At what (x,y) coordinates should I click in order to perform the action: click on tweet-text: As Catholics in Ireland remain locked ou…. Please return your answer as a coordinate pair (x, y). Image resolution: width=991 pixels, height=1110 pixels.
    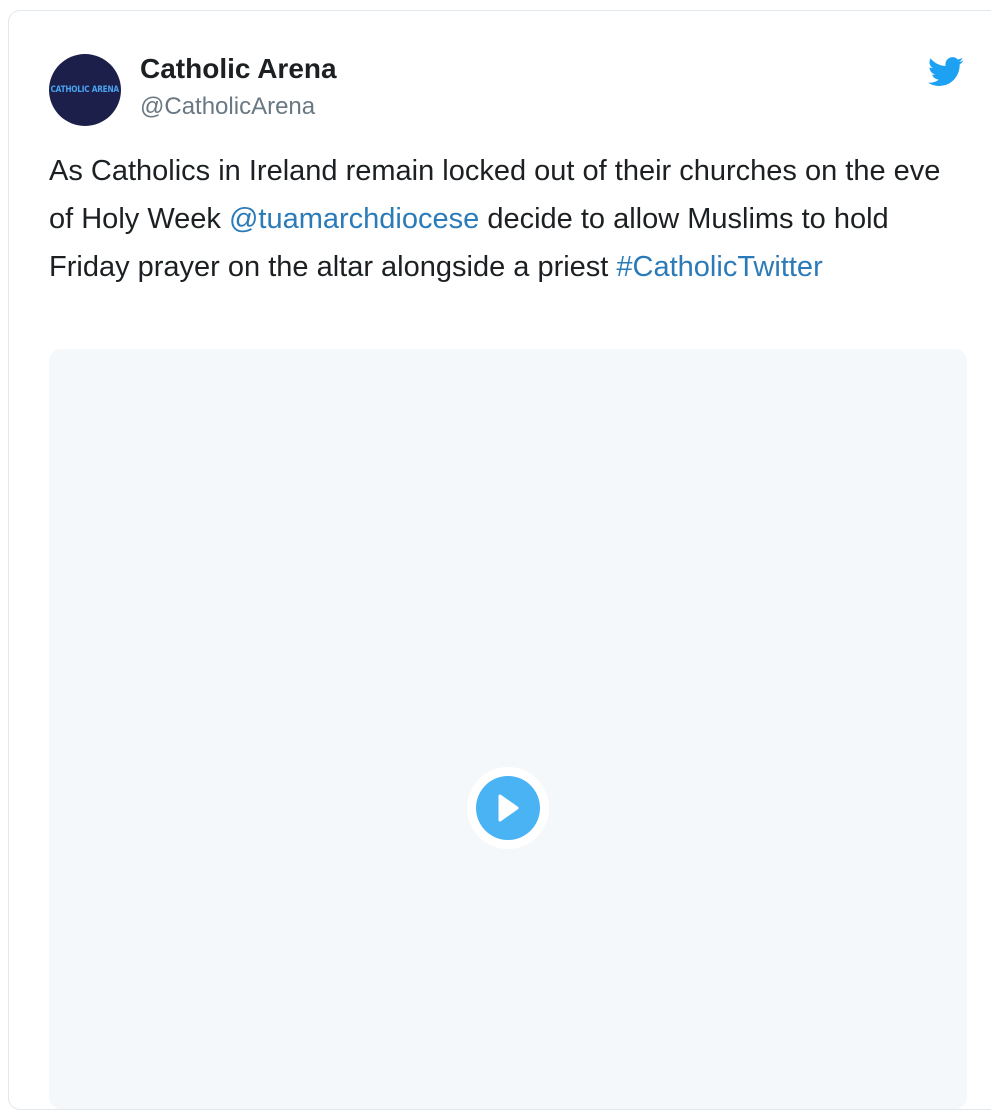
    Looking at the image, I should click on (499, 219).